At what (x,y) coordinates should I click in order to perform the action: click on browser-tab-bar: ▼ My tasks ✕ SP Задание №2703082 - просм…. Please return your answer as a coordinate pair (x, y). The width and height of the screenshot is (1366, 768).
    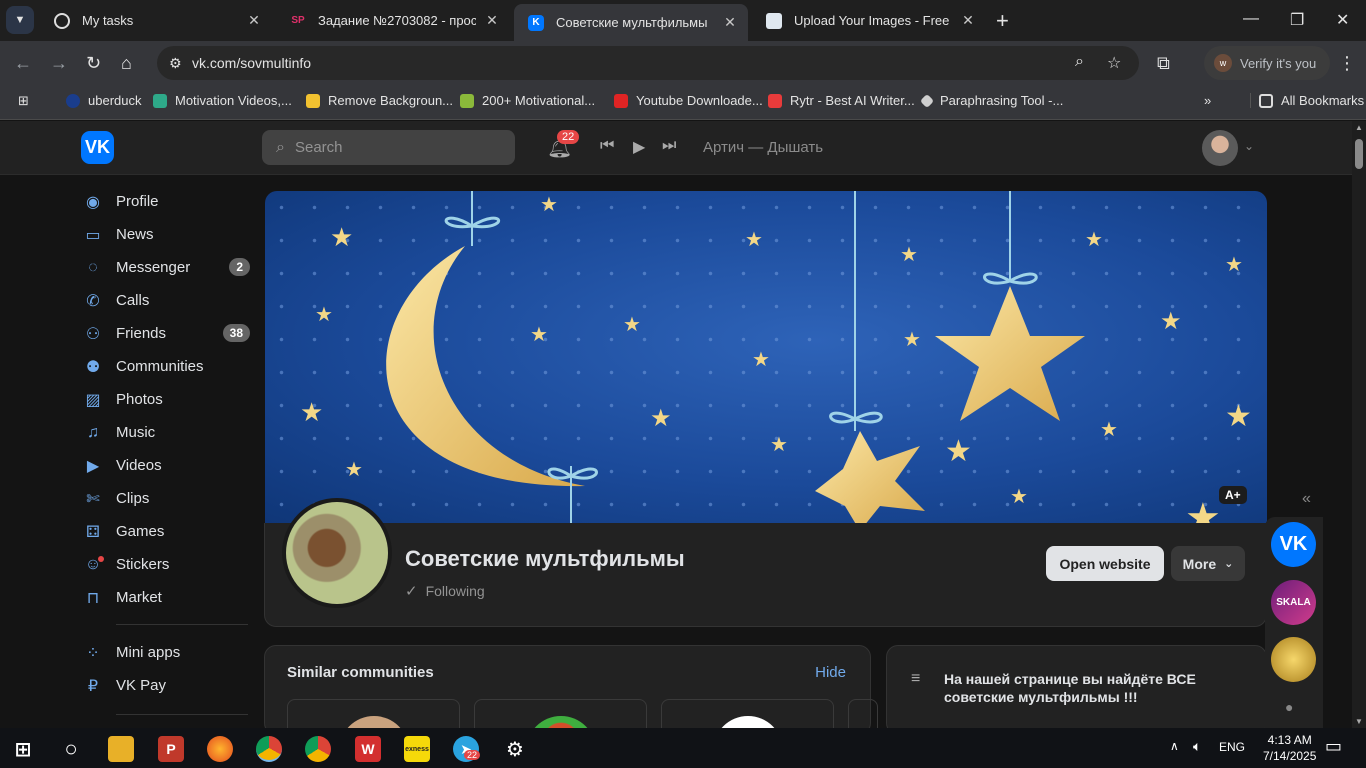
    Looking at the image, I should click on (683, 20).